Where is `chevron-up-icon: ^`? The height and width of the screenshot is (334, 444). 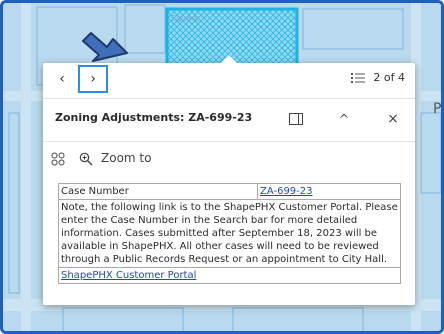 chevron-up-icon: ^ is located at coordinates (344, 119).